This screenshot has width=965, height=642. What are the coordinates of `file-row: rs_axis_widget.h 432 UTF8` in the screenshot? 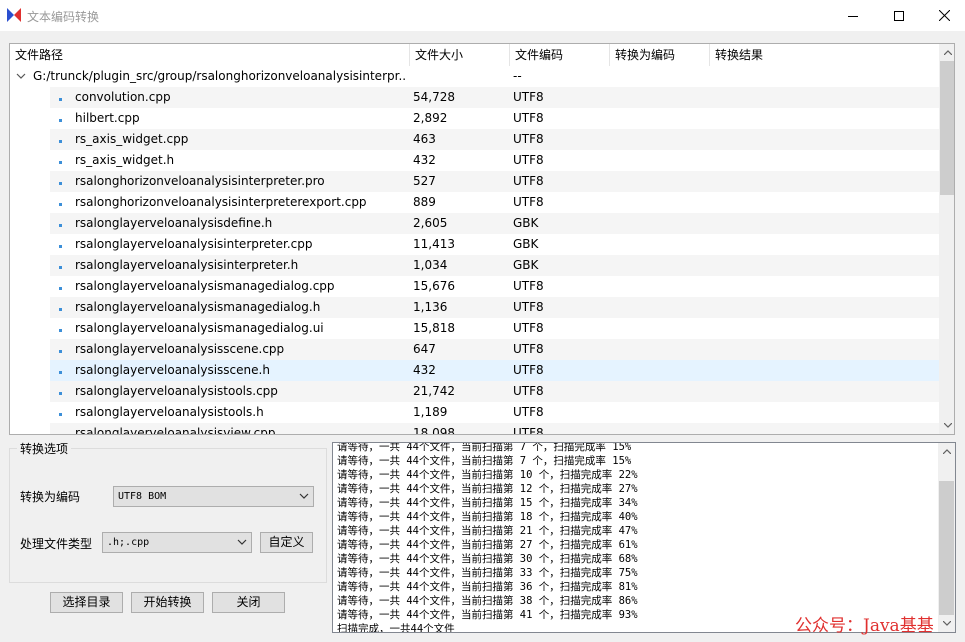 It's located at (474, 160).